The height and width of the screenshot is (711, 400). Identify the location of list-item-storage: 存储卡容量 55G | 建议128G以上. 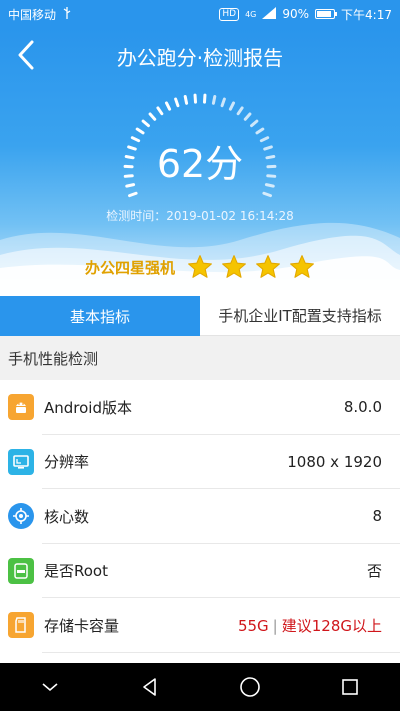
(200, 625).